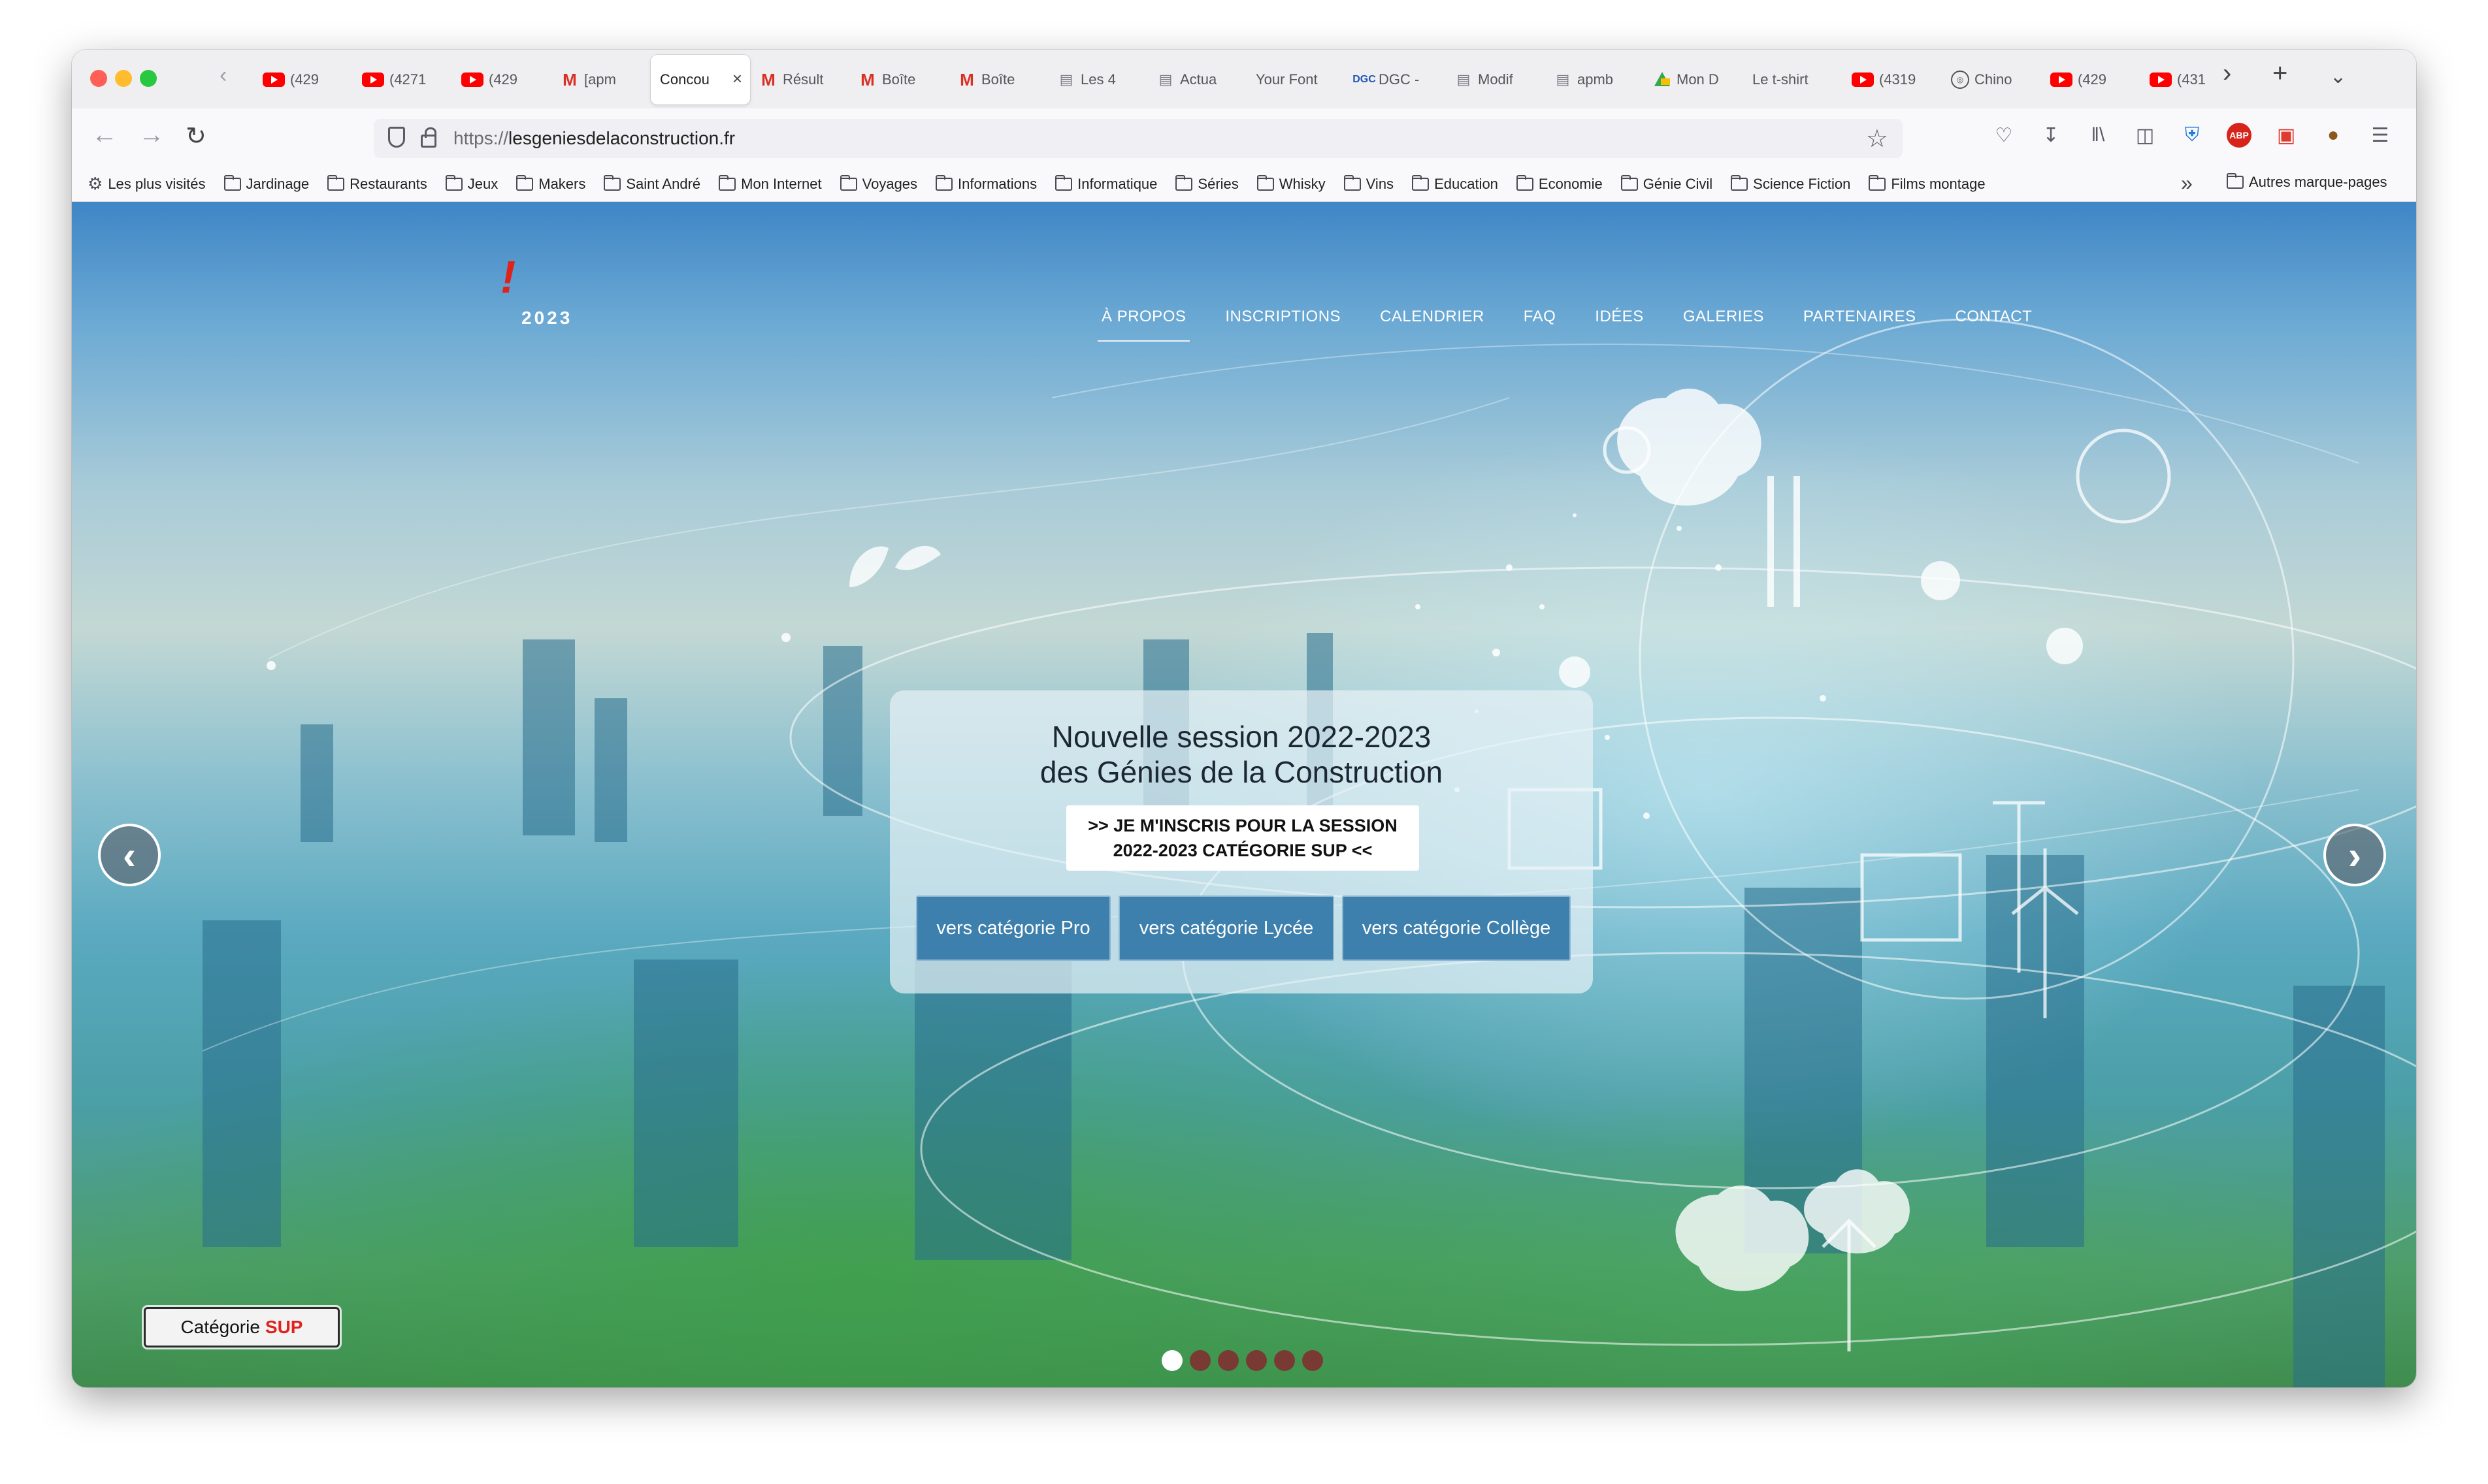 This screenshot has width=2488, height=1484. What do you see at coordinates (1197, 80) in the screenshot?
I see `tab: ▤ Actua` at bounding box center [1197, 80].